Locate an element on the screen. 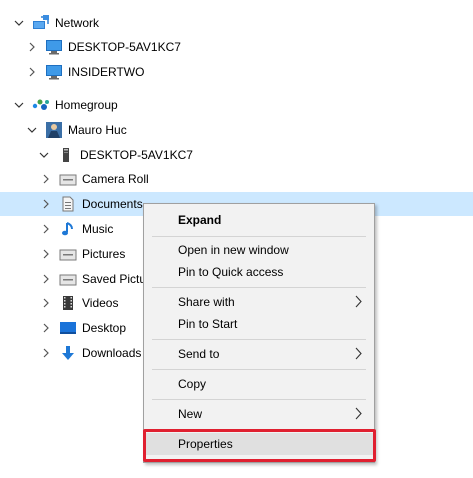  tree-item-label: Desktop is located at coordinates (104, 328).